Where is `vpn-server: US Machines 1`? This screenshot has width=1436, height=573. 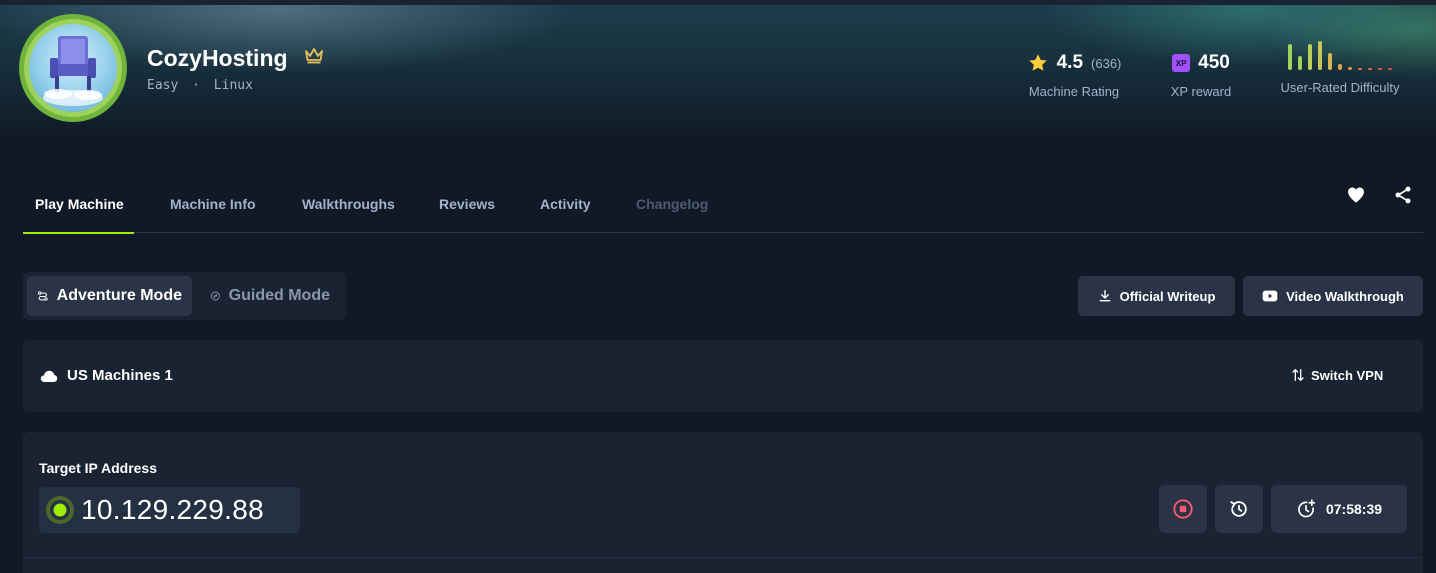
vpn-server: US Machines 1 is located at coordinates (106, 375).